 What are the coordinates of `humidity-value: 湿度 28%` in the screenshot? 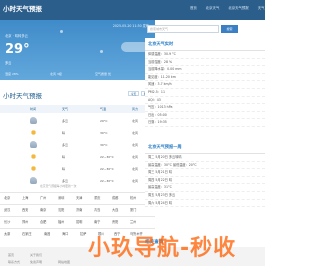 It's located at (12, 74).